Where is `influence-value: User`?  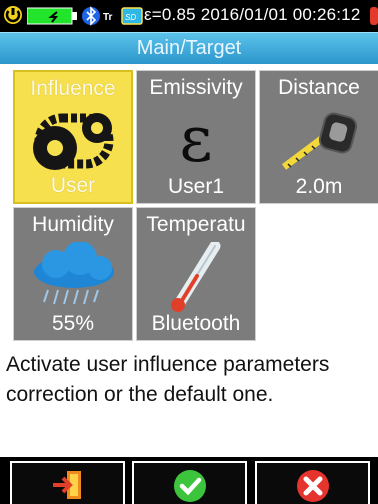 influence-value: User is located at coordinates (73, 185).